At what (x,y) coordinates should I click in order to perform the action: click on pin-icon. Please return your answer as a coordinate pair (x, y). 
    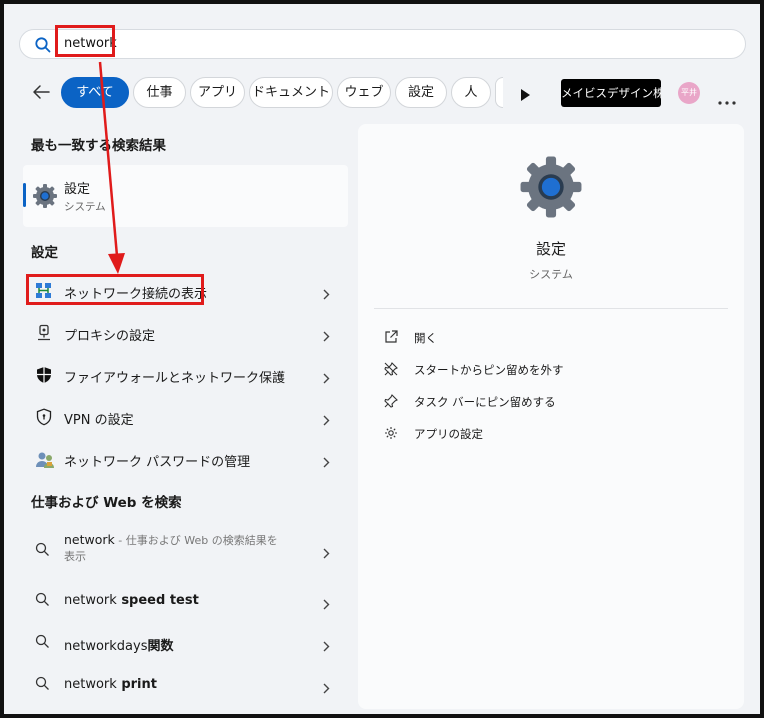
    Looking at the image, I should click on (391, 402).